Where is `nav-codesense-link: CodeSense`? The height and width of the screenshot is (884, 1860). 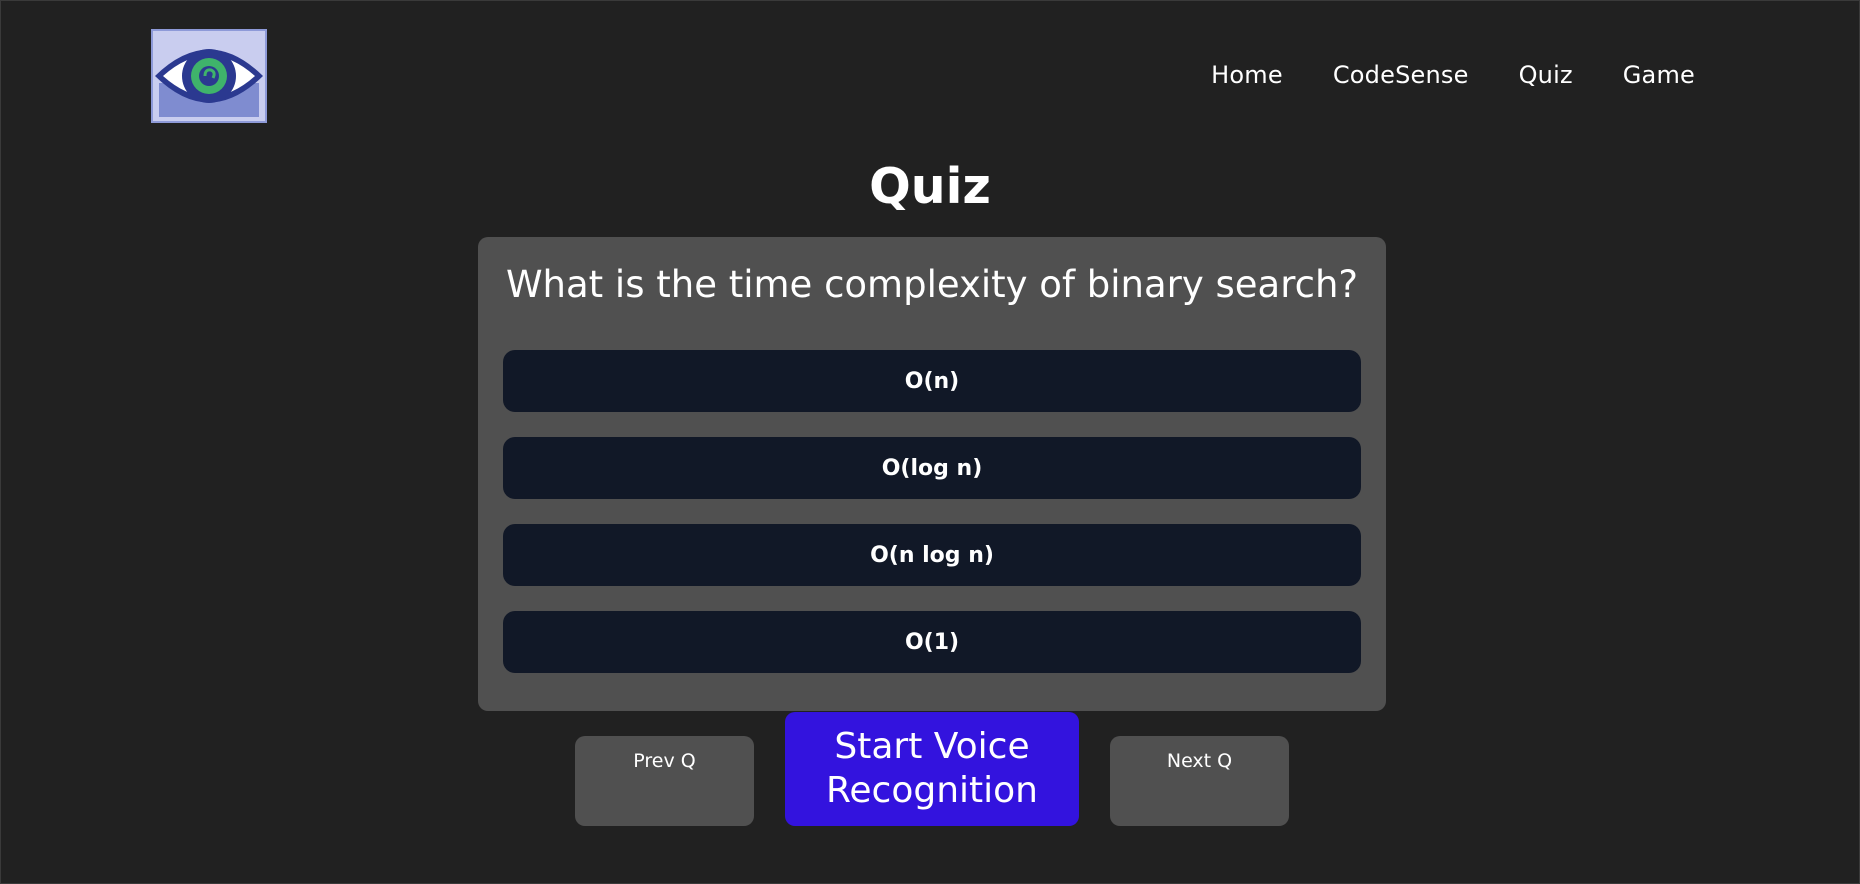 nav-codesense-link: CodeSense is located at coordinates (1401, 75).